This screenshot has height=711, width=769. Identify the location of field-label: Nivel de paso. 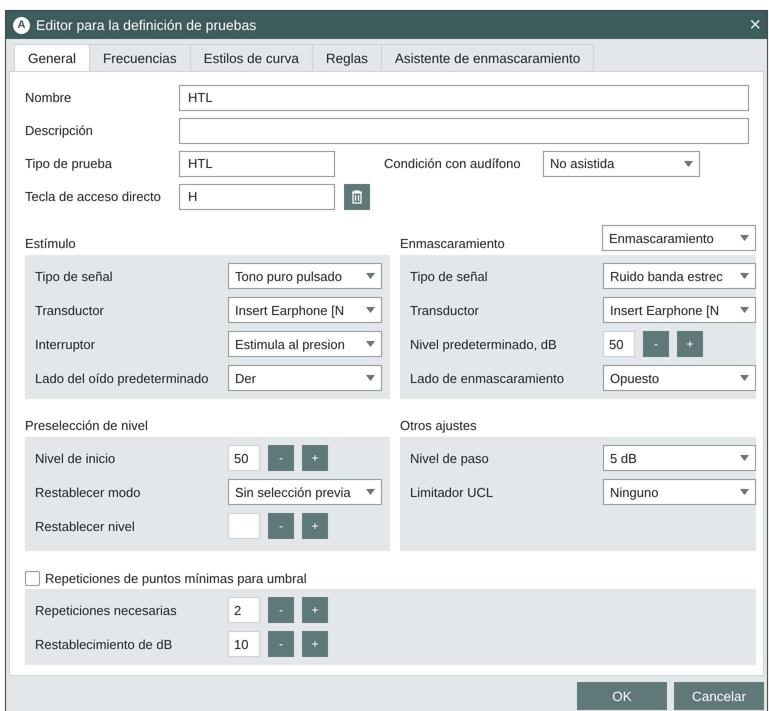
(450, 458).